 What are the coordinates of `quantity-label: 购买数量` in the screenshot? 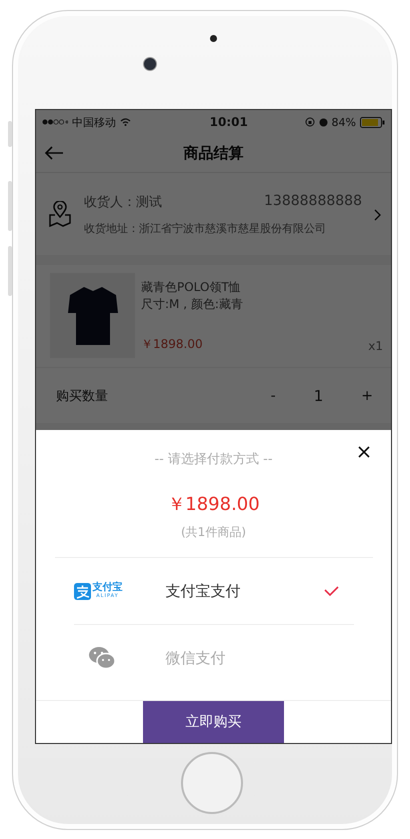 It's located at (82, 396).